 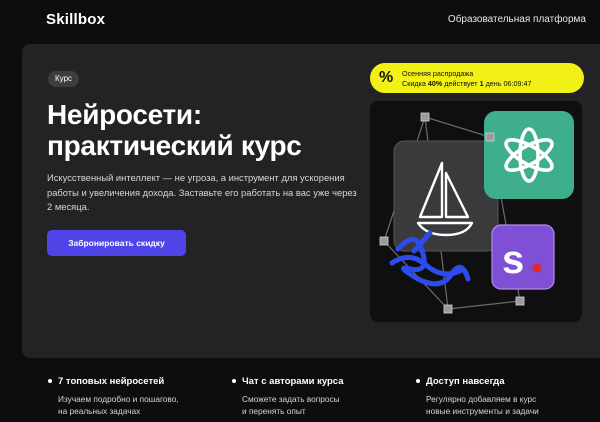 I want to click on feature-title: Чат с авторами курса, so click(x=322, y=381).